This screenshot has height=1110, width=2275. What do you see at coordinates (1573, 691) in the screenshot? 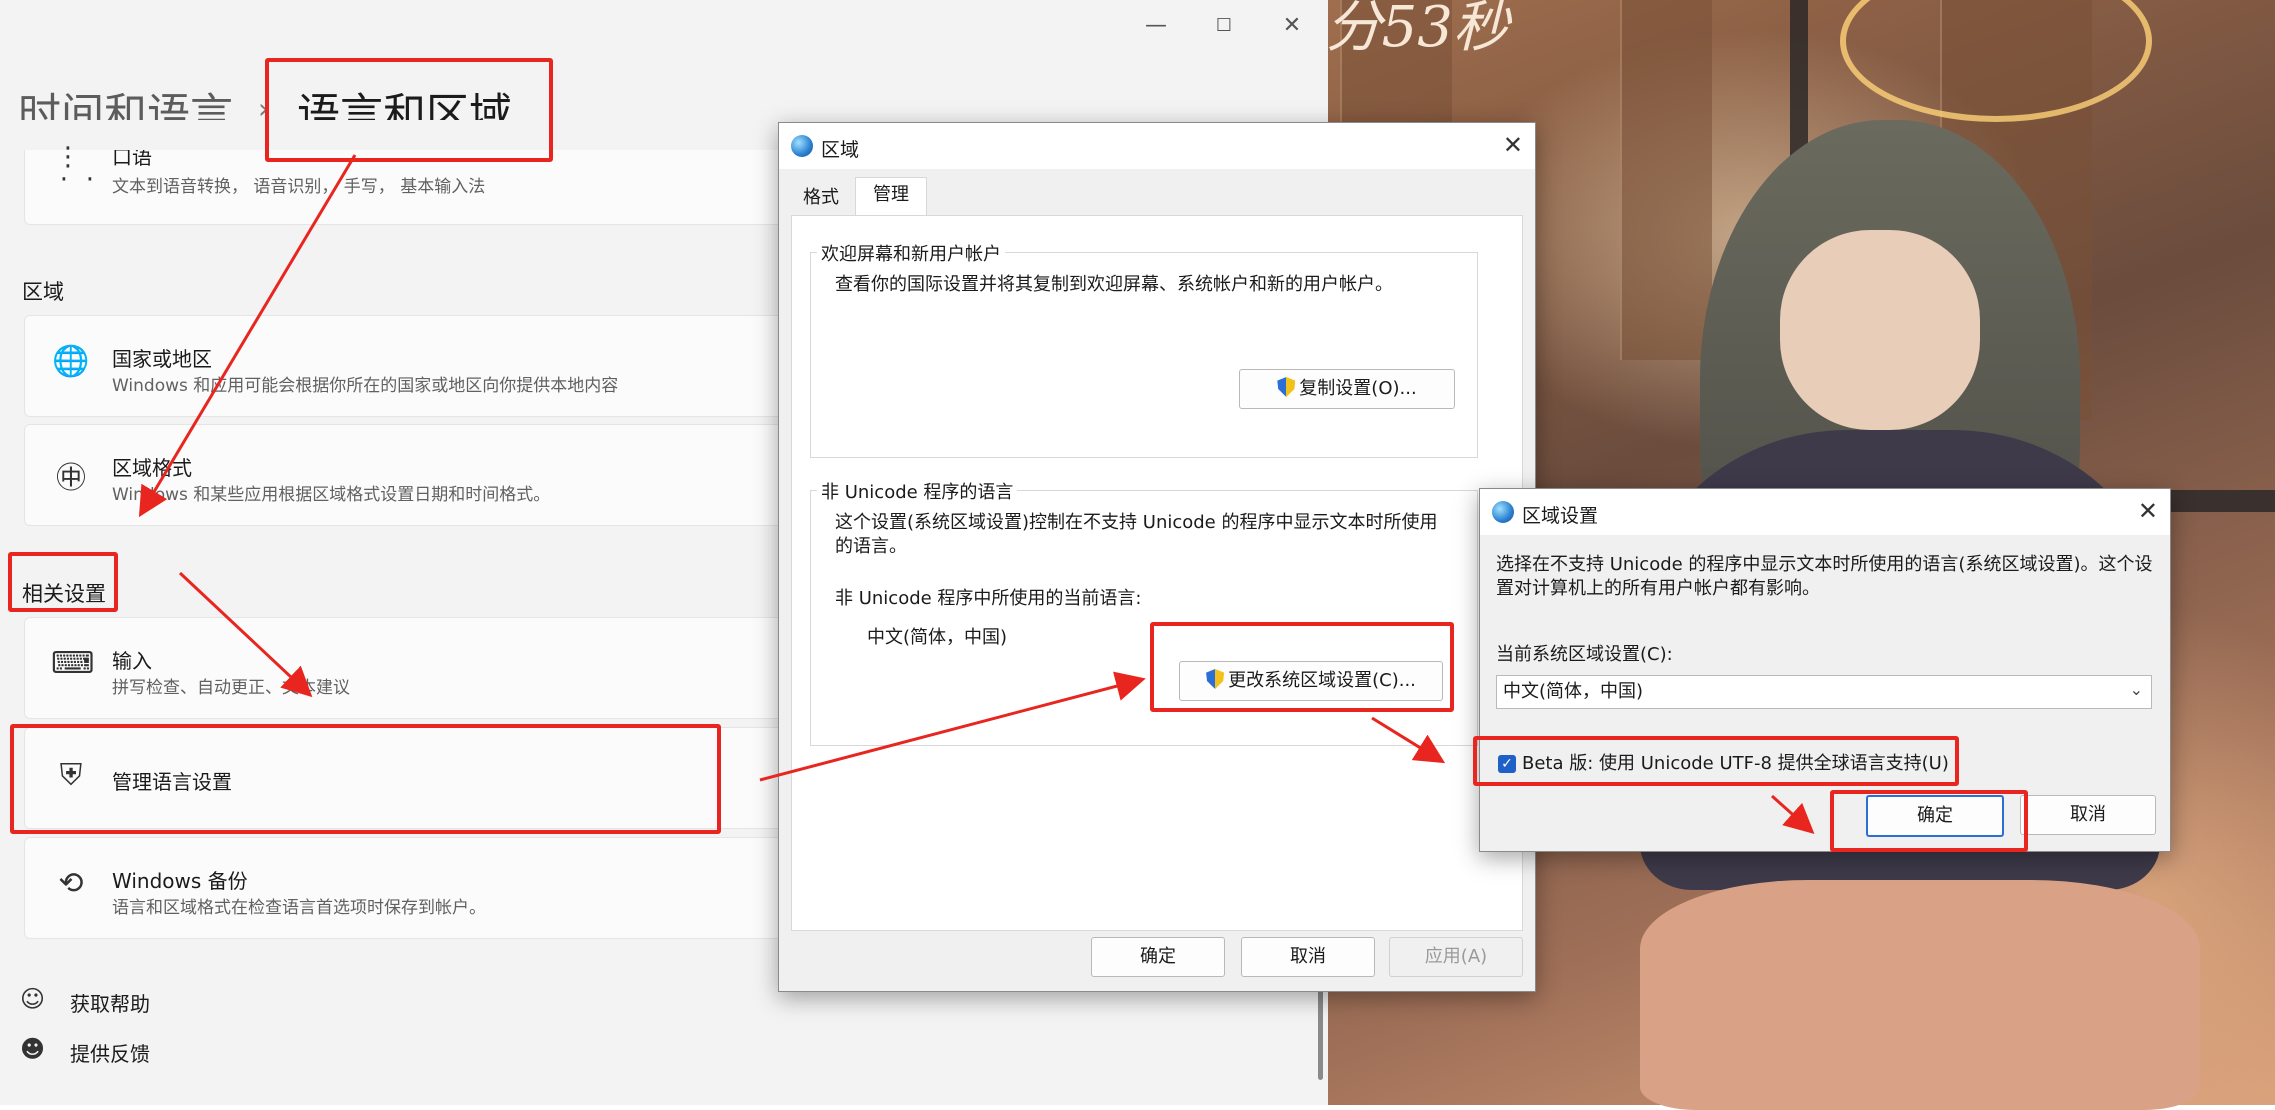
I see `locale-select-value: 中文(简体，中国)` at bounding box center [1573, 691].